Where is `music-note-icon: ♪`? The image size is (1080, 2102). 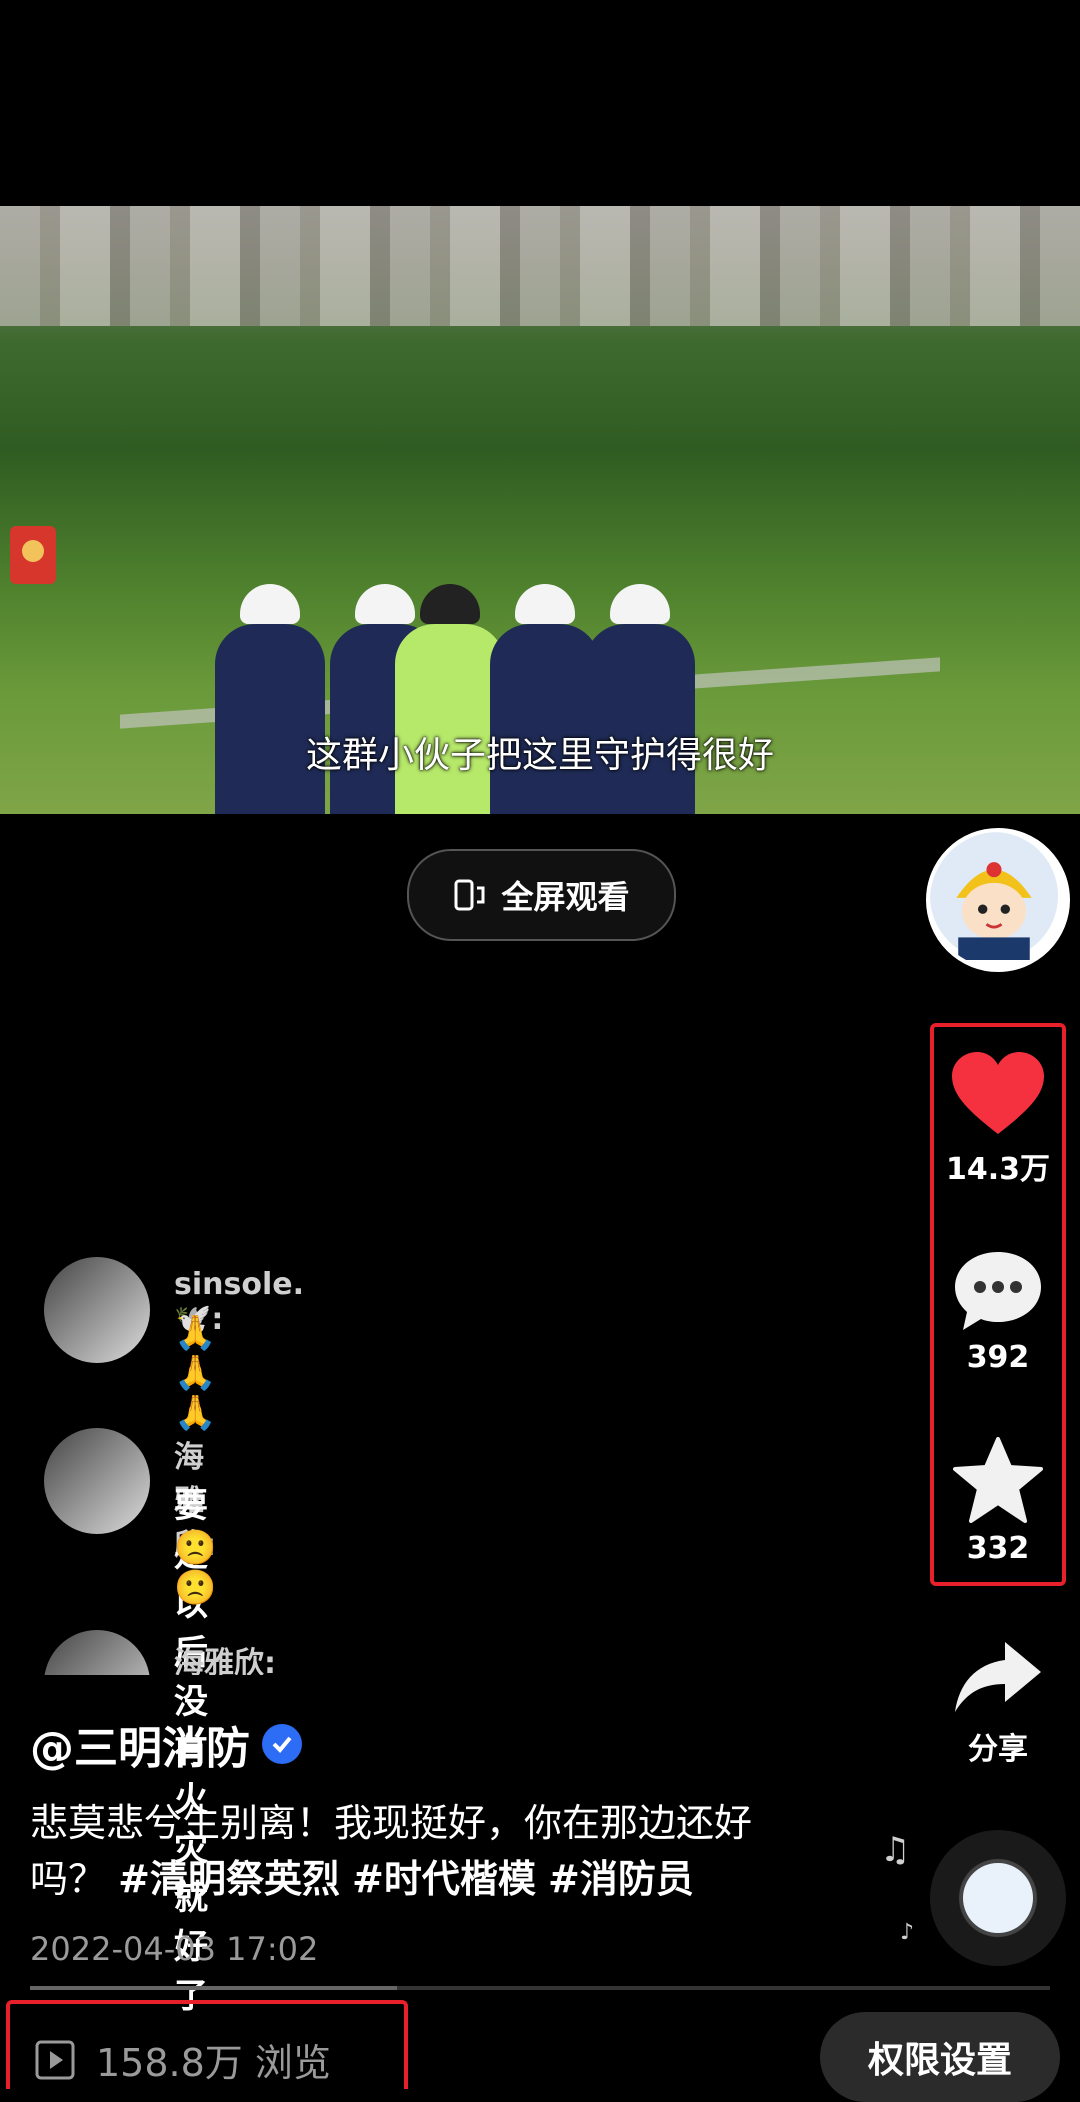
music-note-icon: ♪ is located at coordinates (907, 1932).